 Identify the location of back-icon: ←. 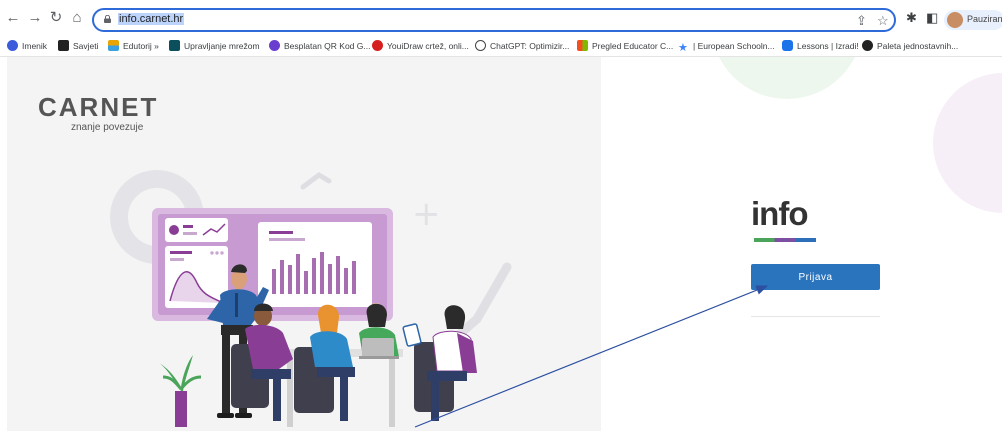
(13, 18).